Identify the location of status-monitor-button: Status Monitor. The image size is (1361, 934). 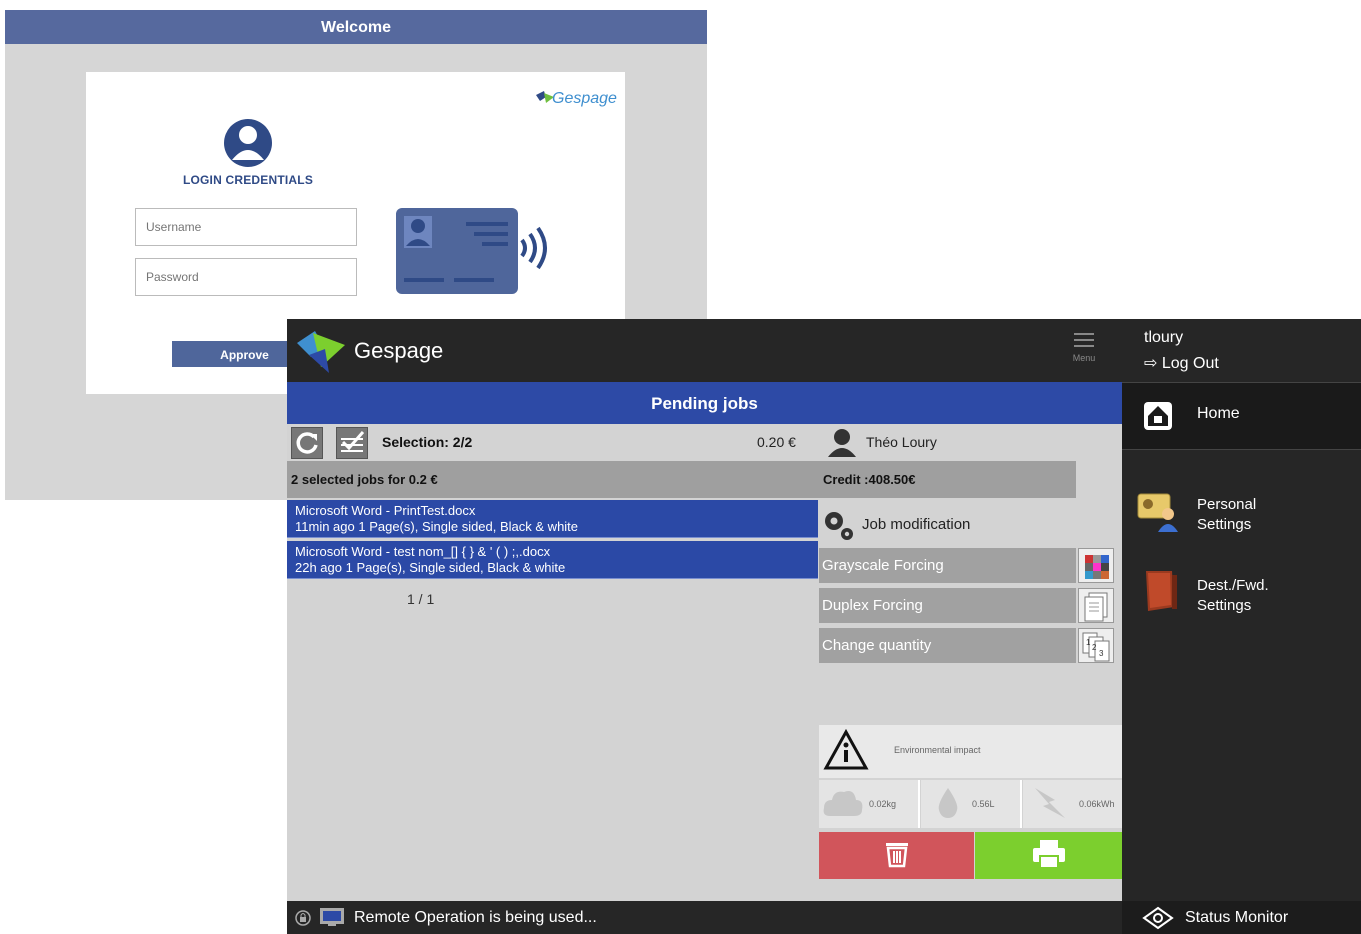
(1241, 917).